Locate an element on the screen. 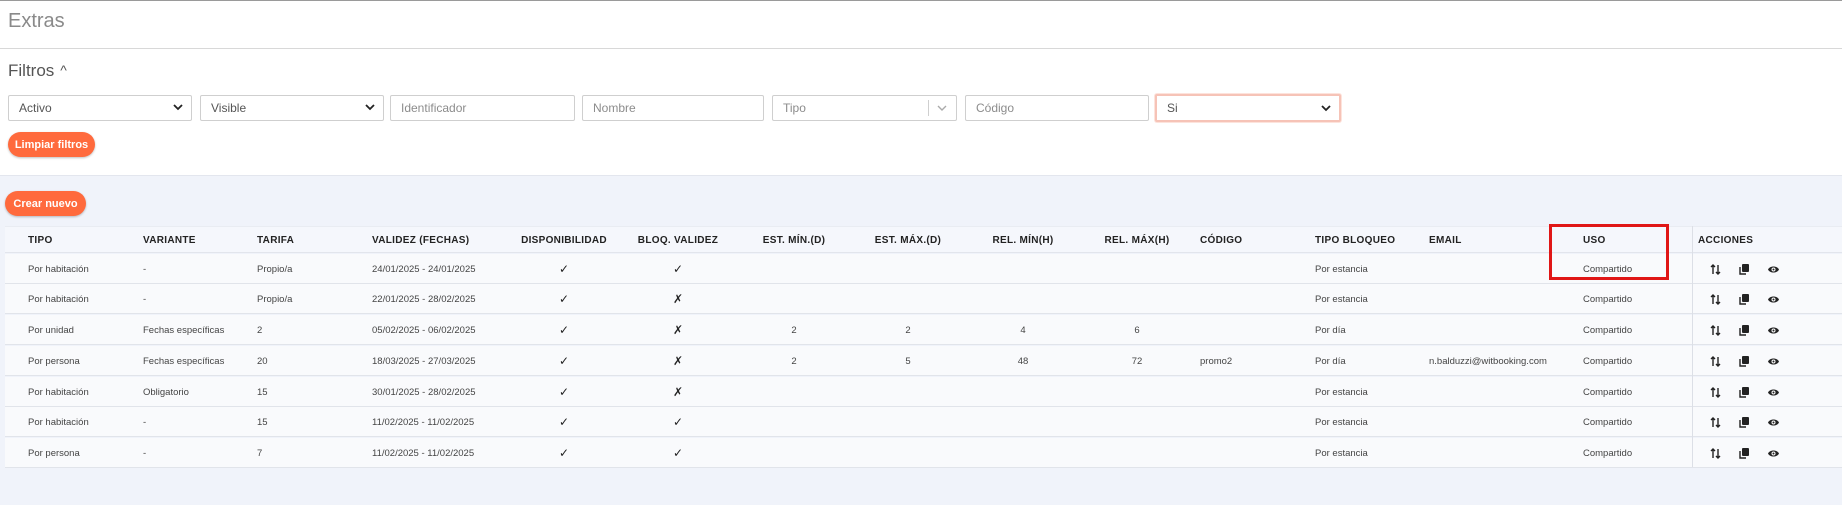  actions-divider is located at coordinates (1692, 346).